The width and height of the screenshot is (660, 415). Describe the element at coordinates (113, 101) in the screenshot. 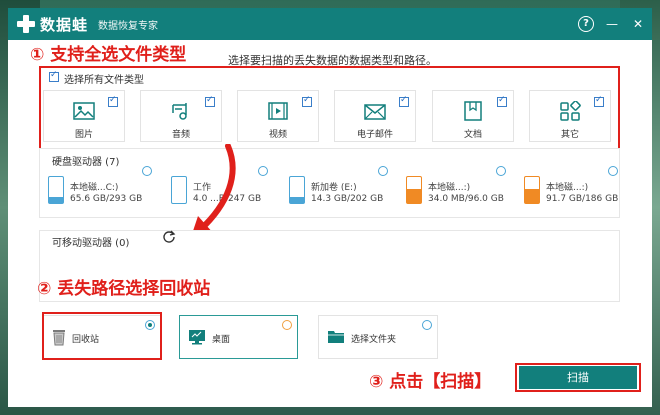

I see `image-checkbox` at that location.